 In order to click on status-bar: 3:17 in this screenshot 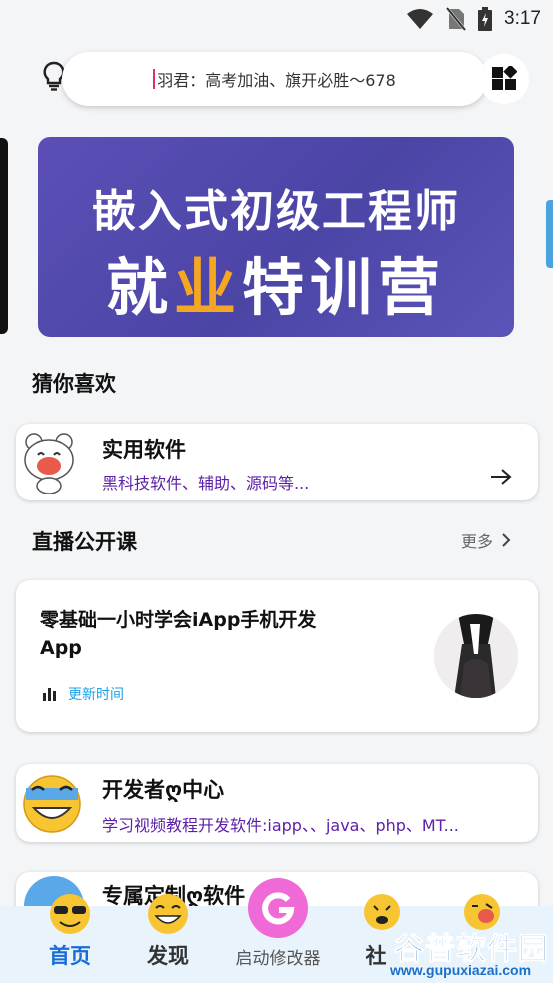, I will do `click(276, 19)`.